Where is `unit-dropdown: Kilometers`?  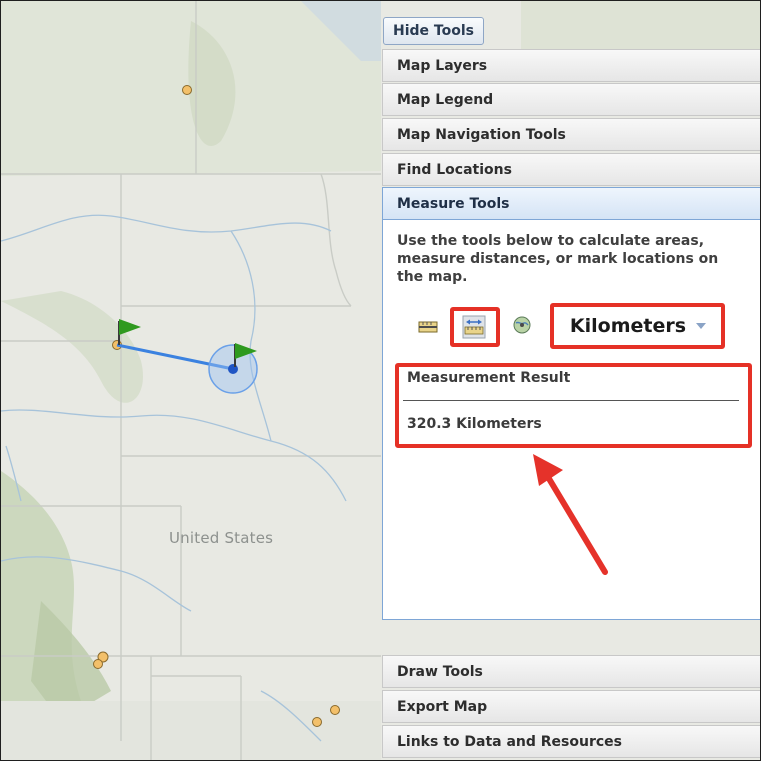
unit-dropdown: Kilometers is located at coordinates (638, 326).